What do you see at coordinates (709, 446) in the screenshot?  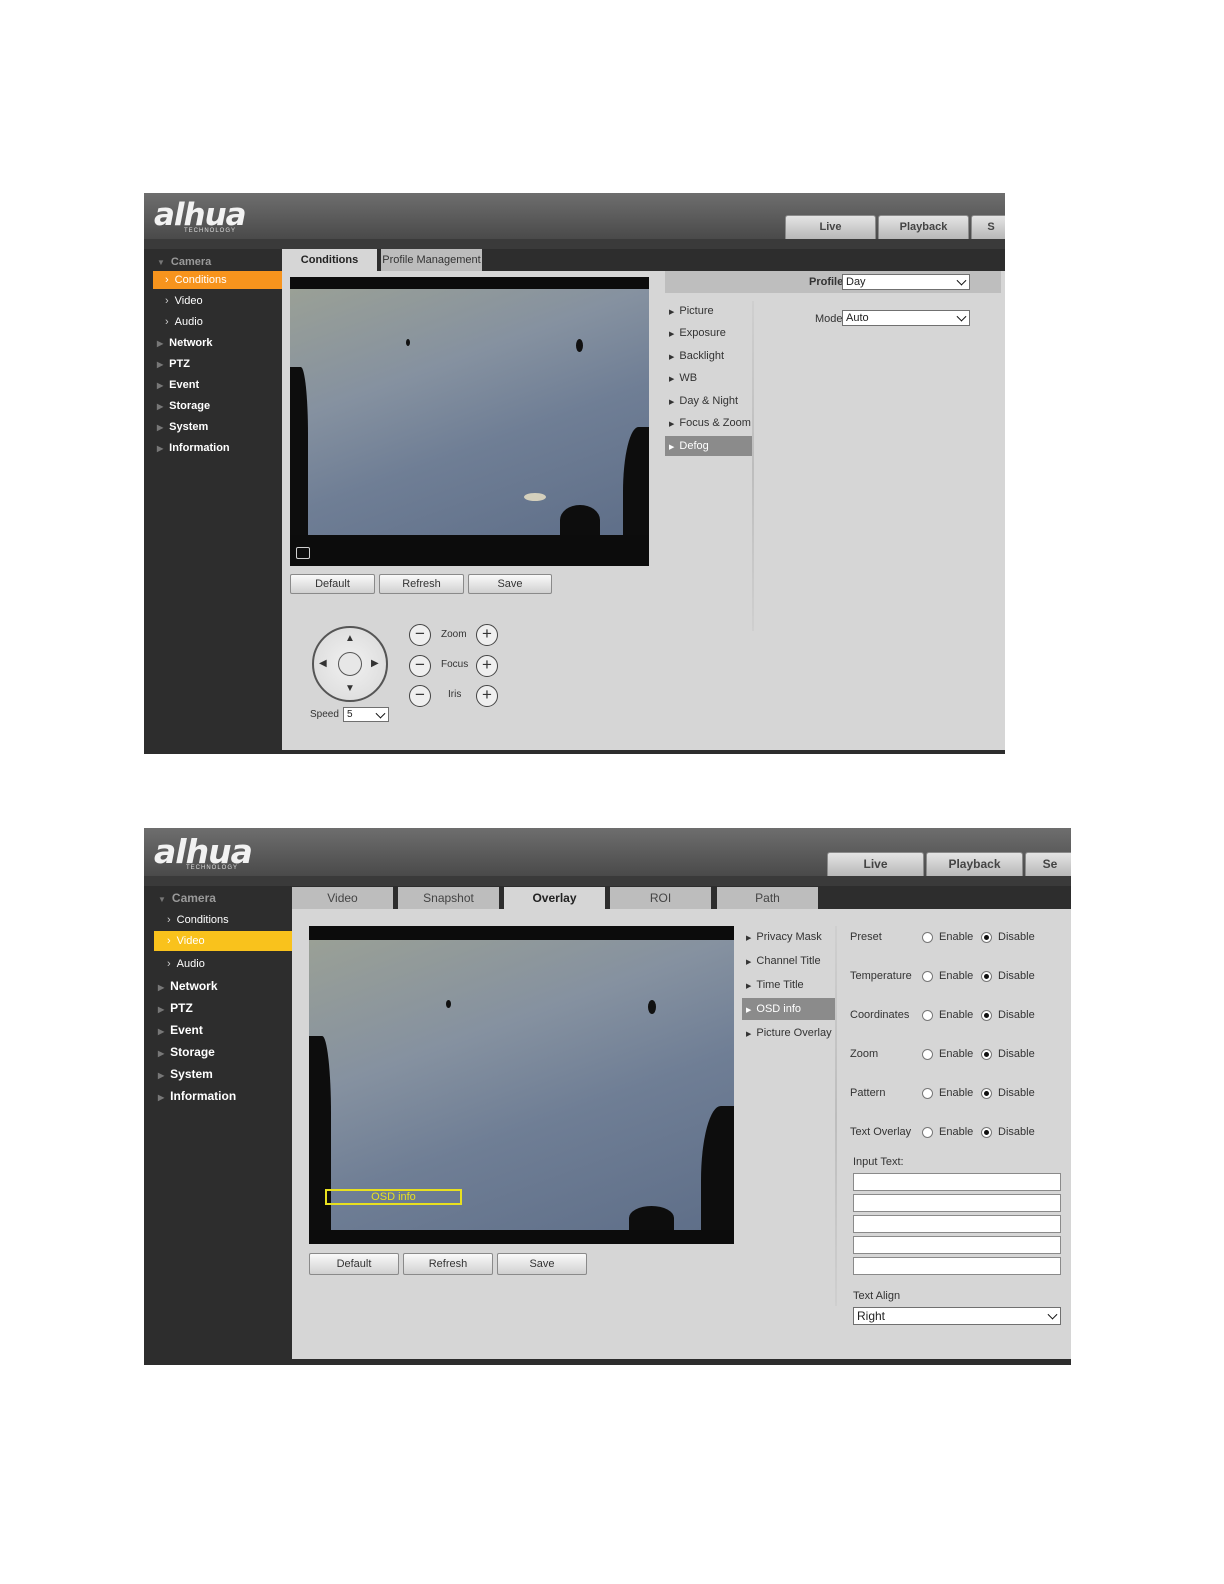 I see `menu-item-defog: ▶ Defog` at bounding box center [709, 446].